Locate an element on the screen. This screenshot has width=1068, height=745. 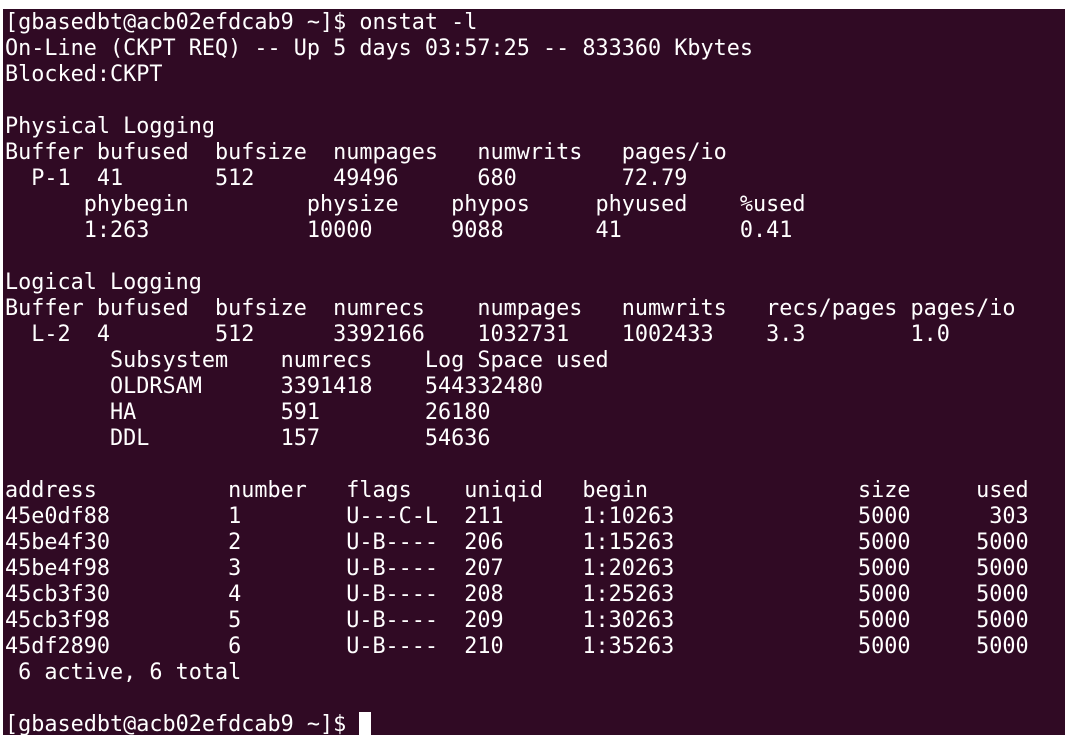
prompt-line: [gbasedbt@acb02efdcab9 ~]$ is located at coordinates (535, 723).